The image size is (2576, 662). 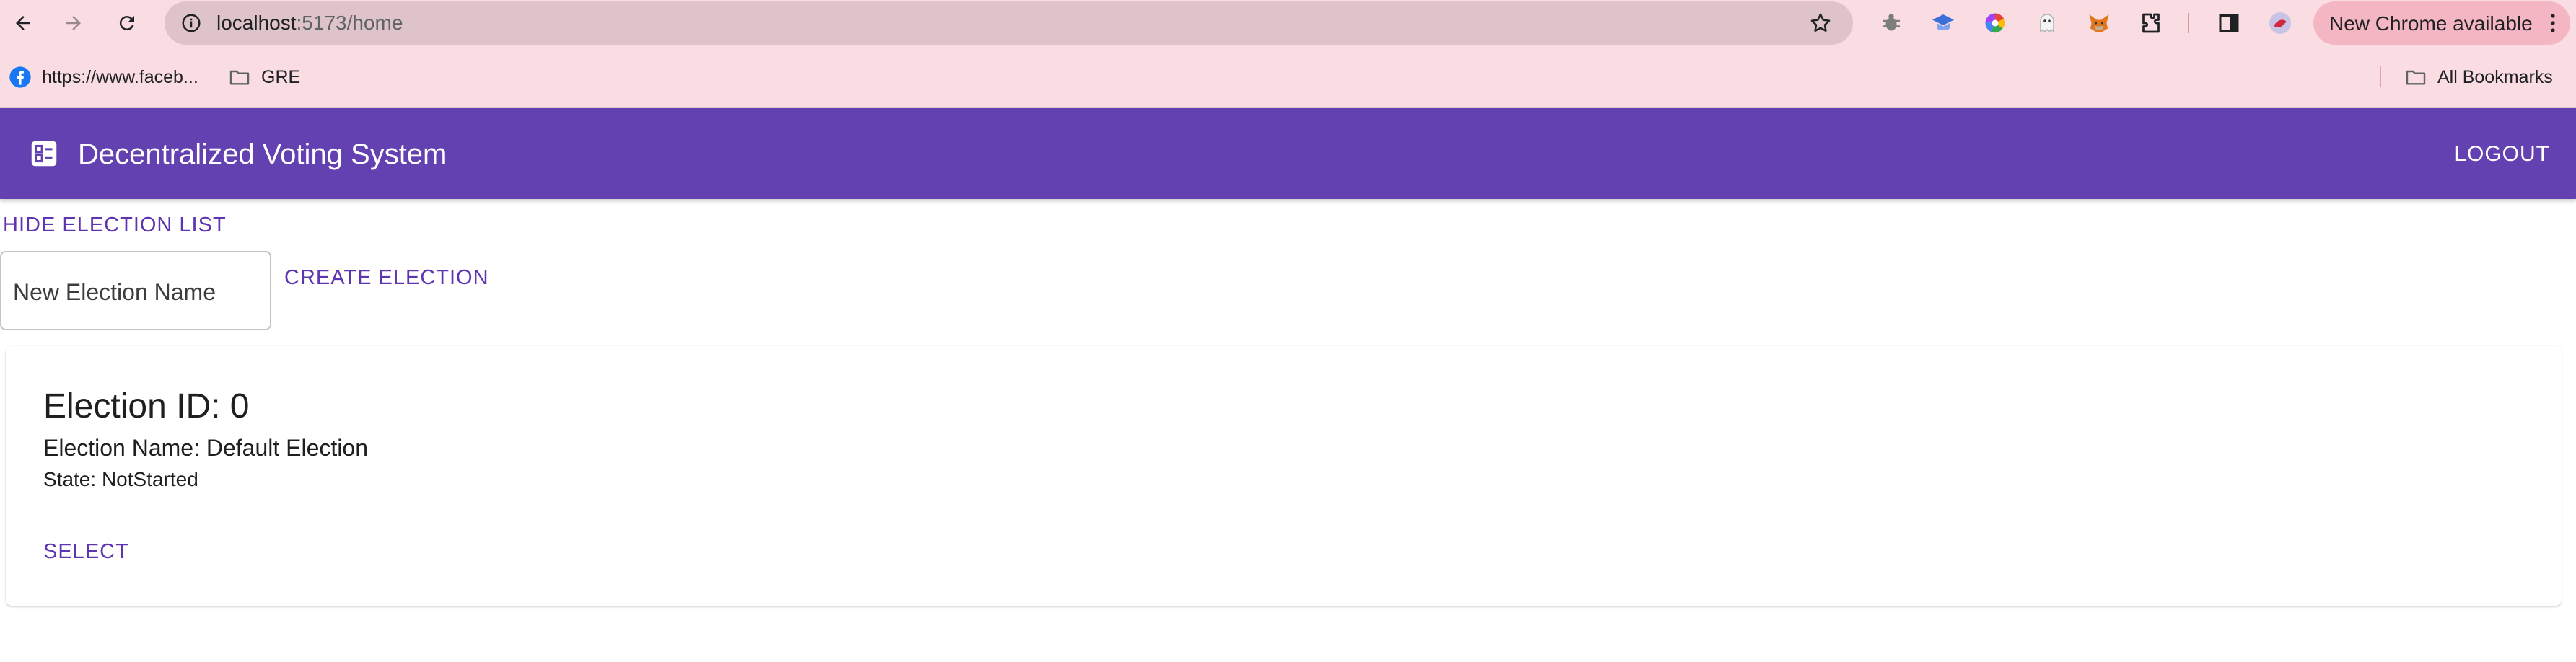 I want to click on site-info-icon, so click(x=191, y=23).